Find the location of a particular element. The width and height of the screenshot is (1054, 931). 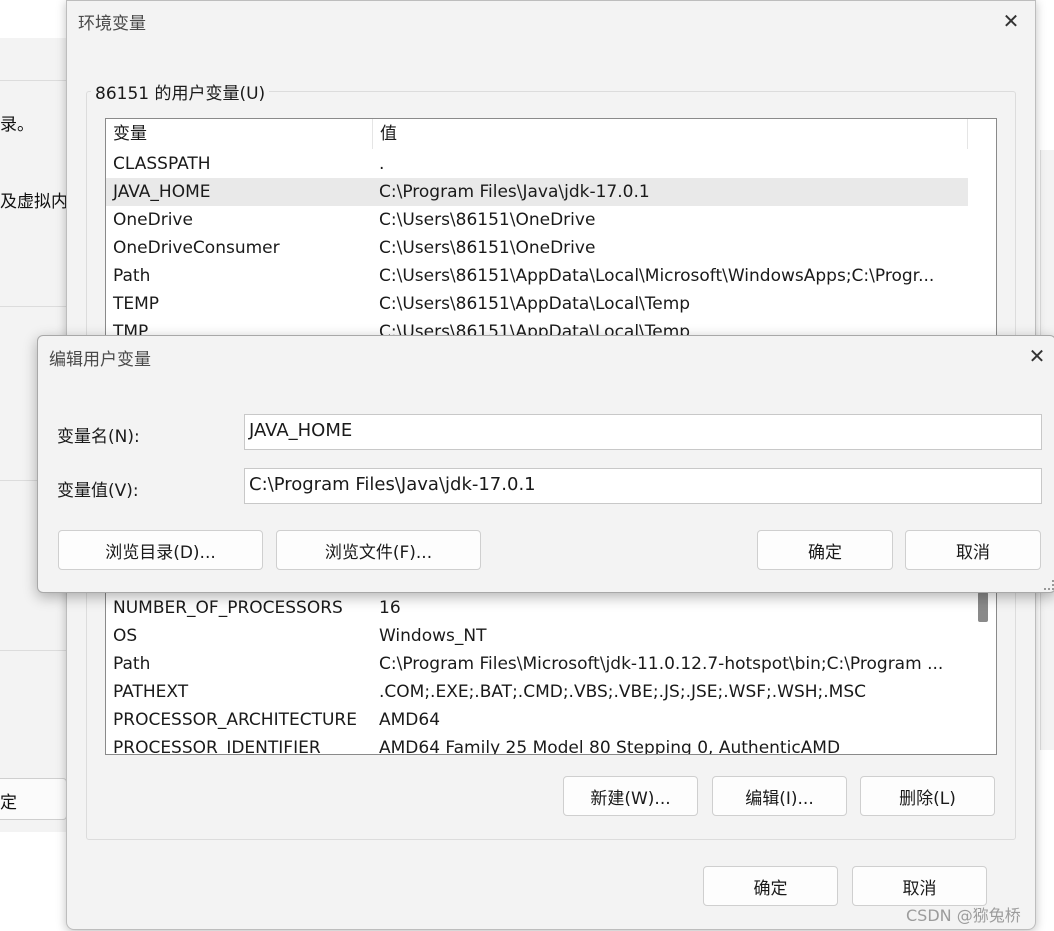

var-value: 16 is located at coordinates (390, 608).